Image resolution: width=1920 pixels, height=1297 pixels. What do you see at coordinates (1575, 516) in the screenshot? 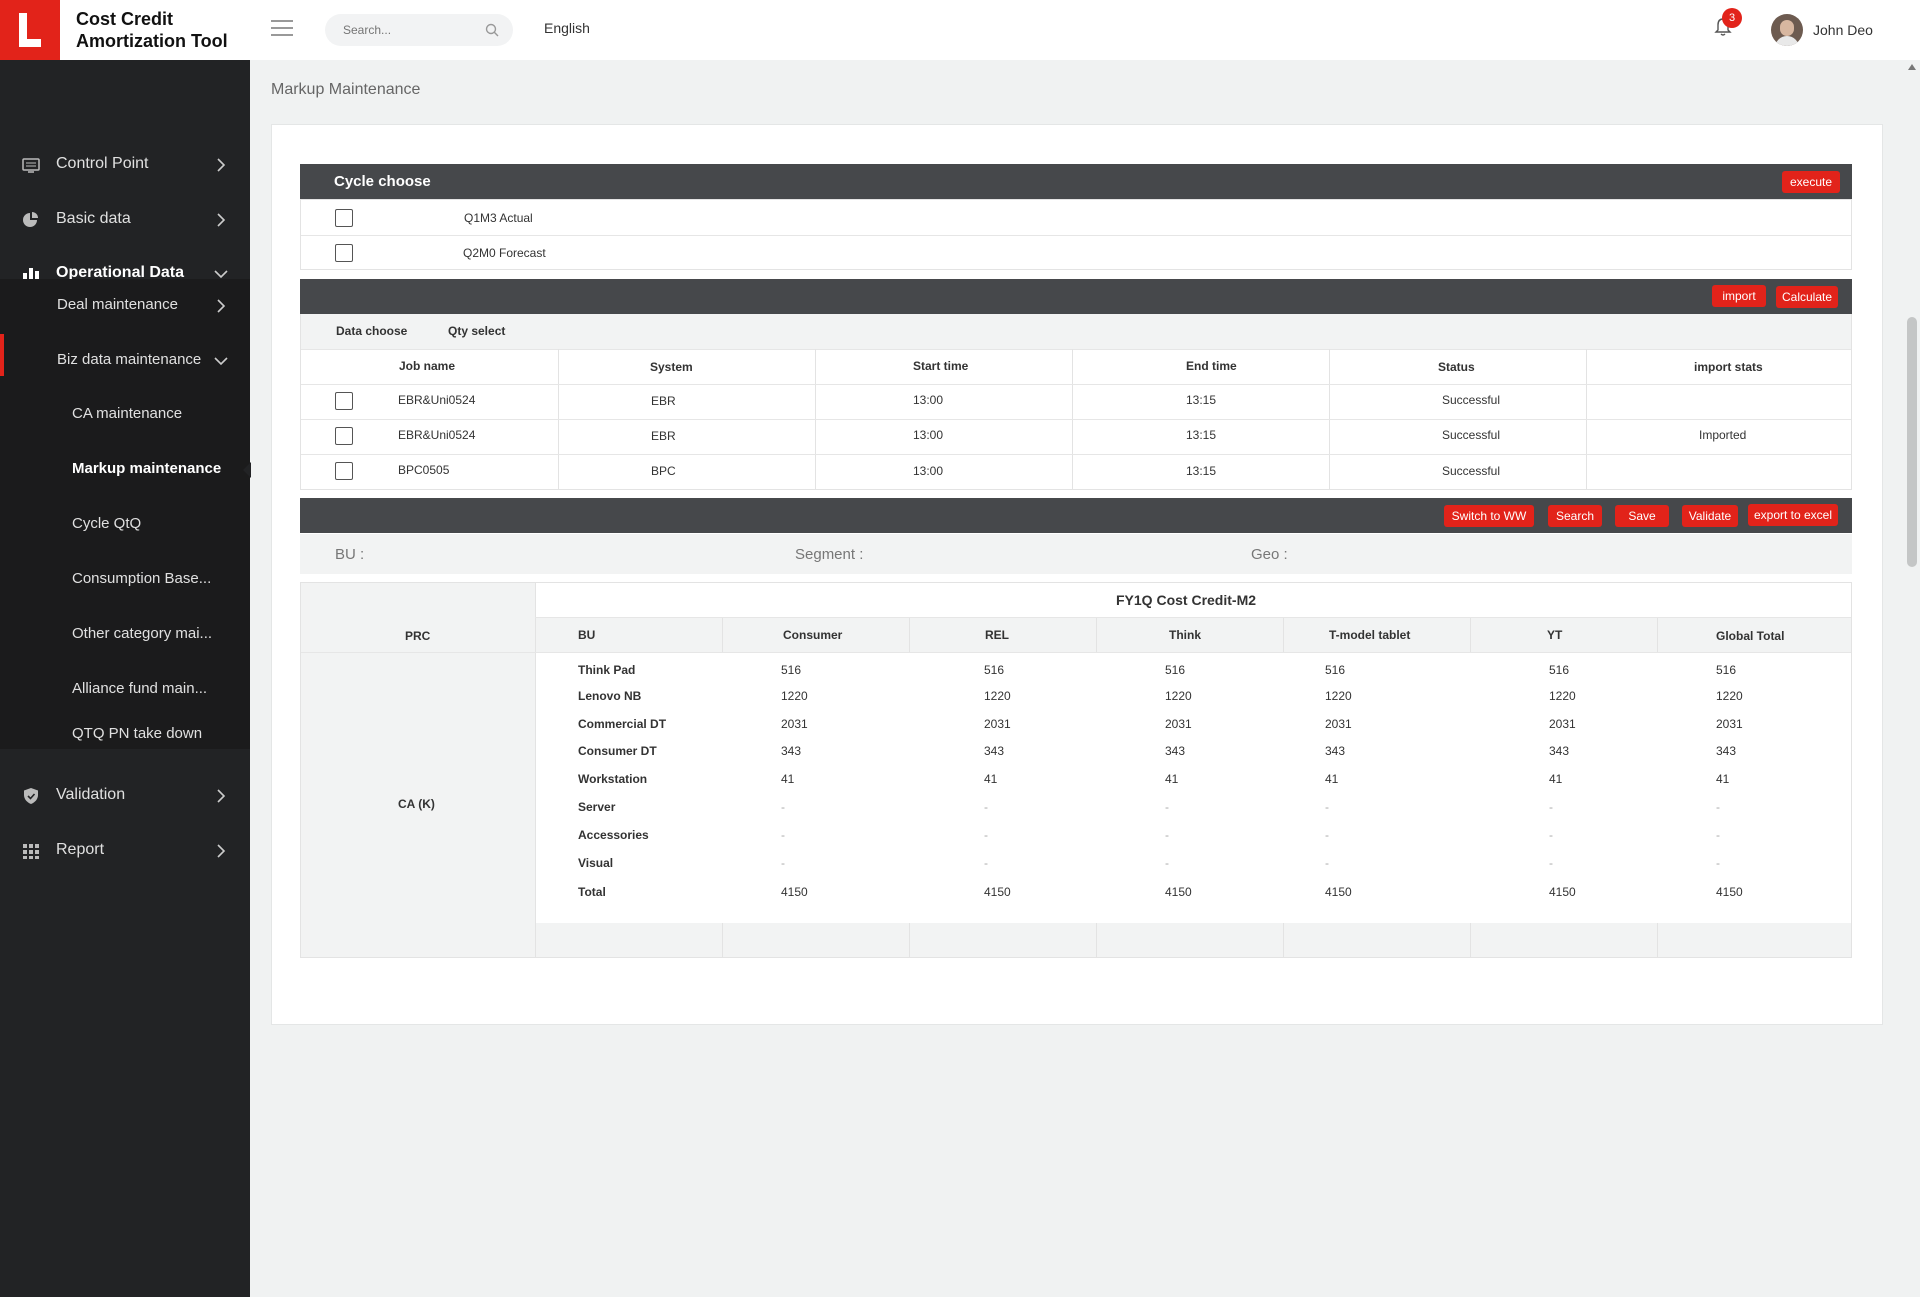
I see `search-button: Search` at bounding box center [1575, 516].